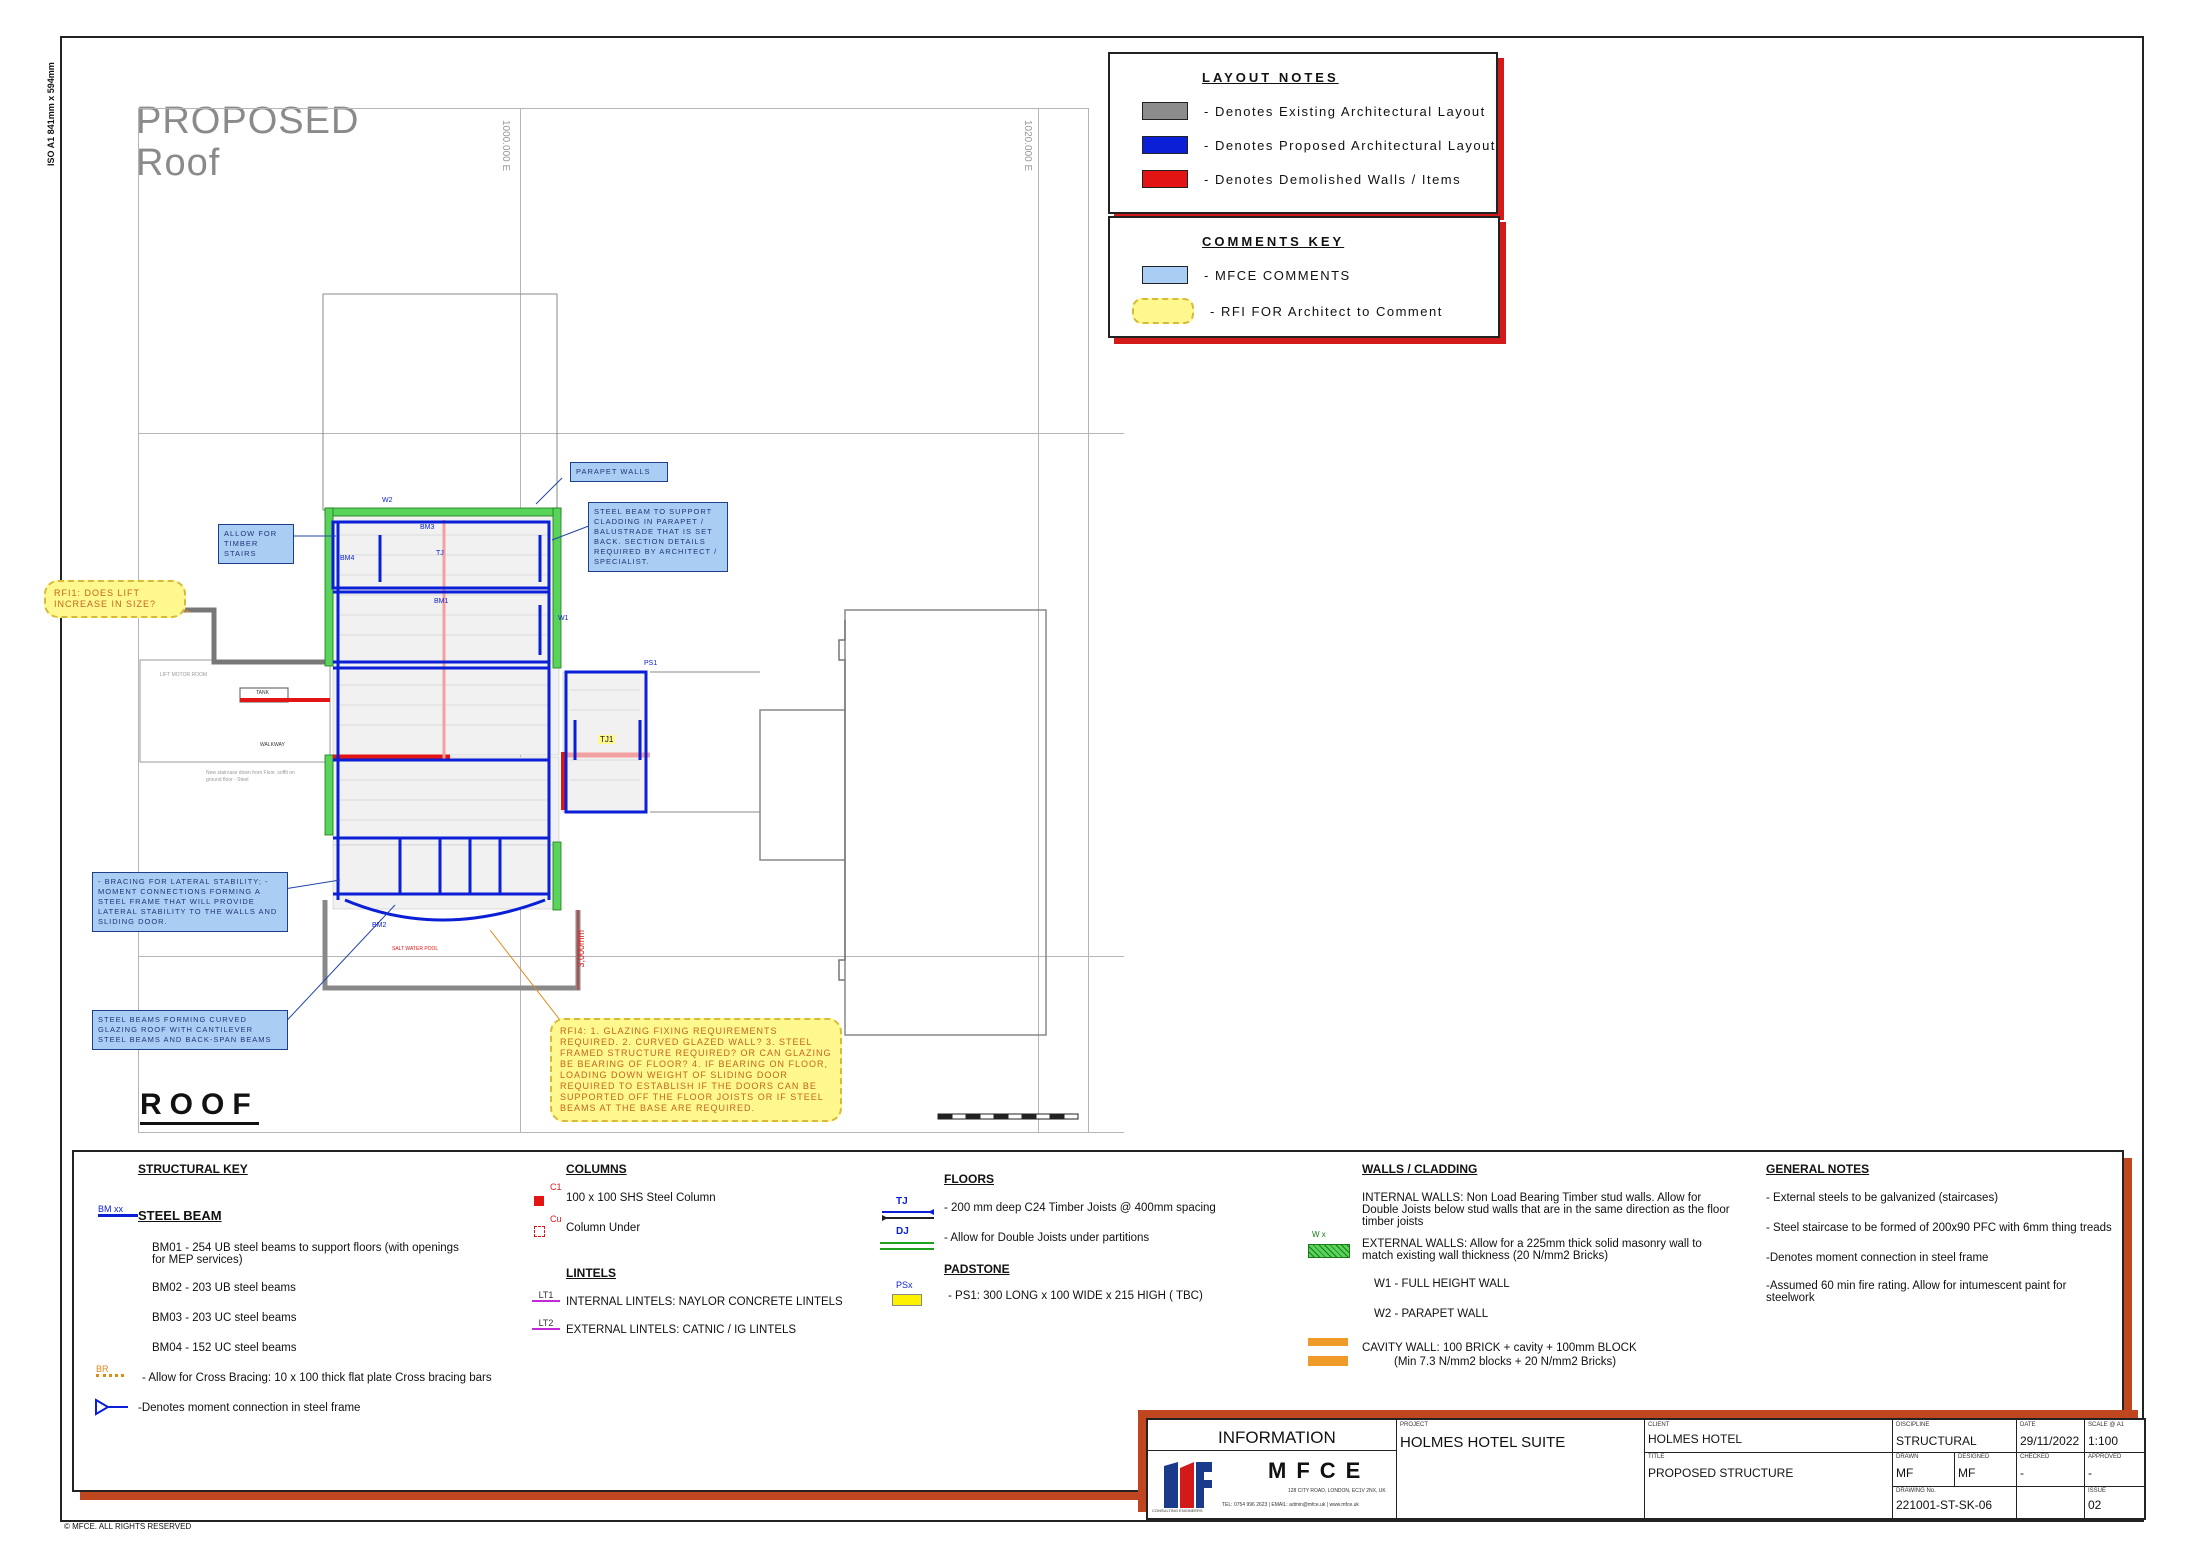  I want to click on structural-key-heading: STRUCTURAL KEY, so click(193, 1169).